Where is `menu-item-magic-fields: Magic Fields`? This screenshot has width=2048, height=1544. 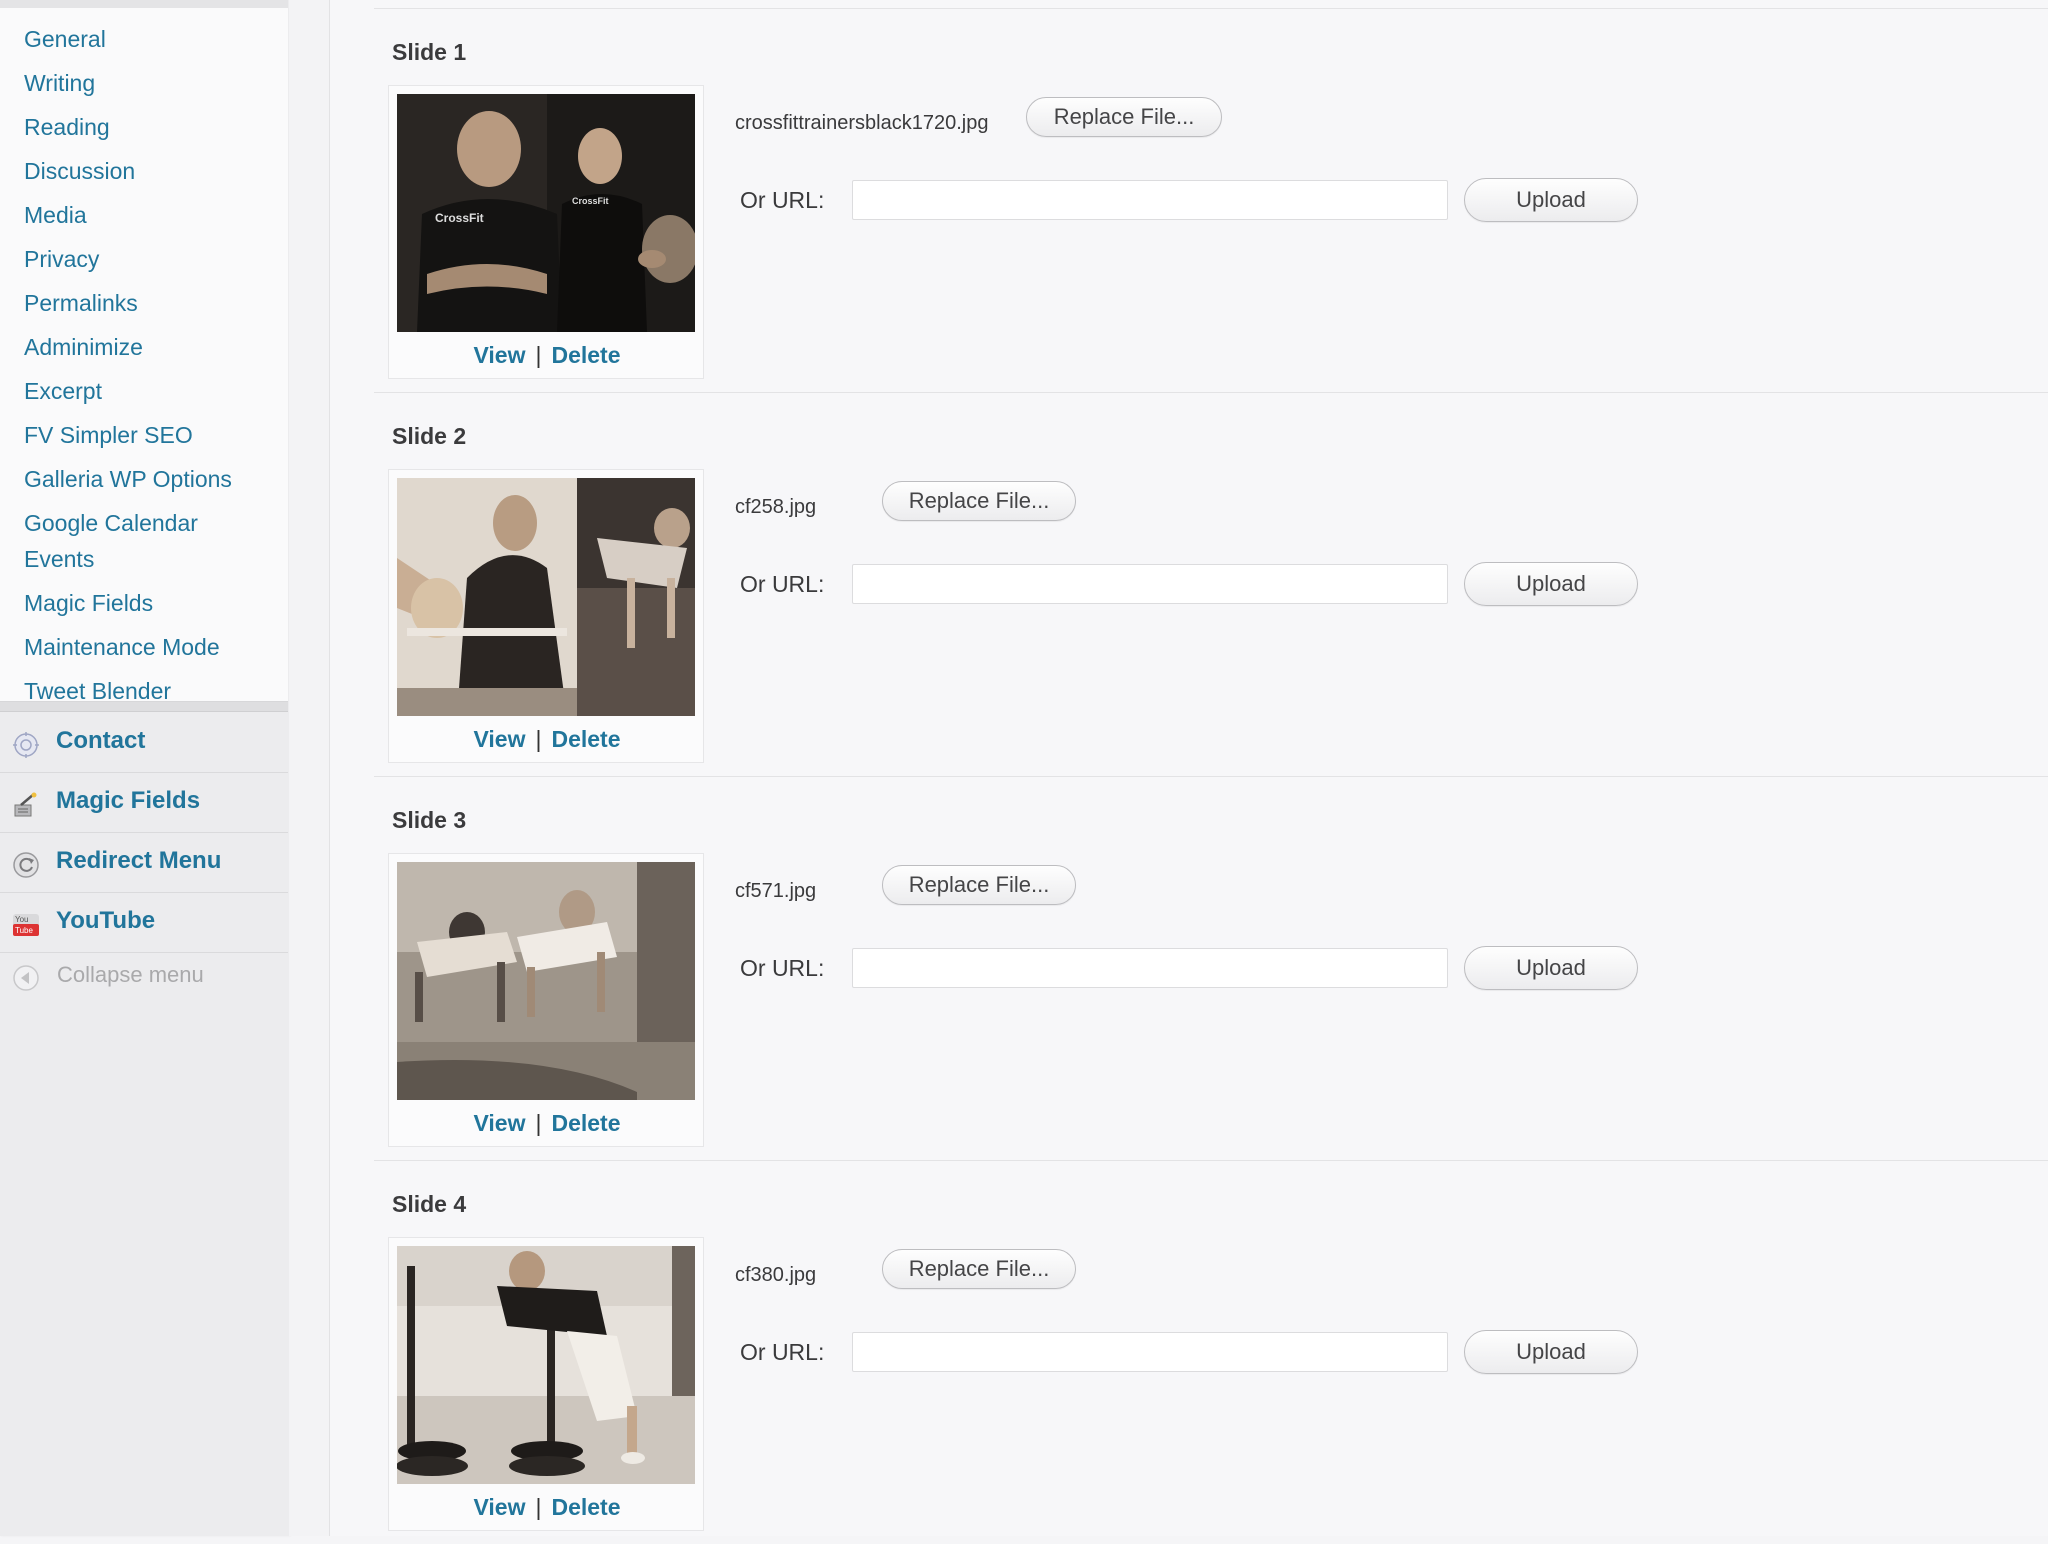 menu-item-magic-fields: Magic Fields is located at coordinates (144, 803).